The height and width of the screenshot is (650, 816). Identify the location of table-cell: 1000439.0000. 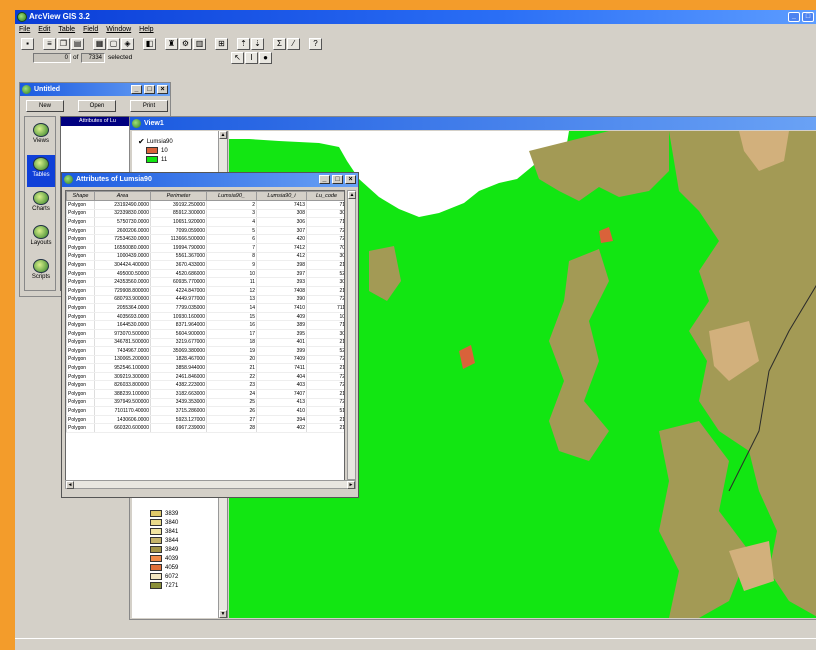
(122, 257).